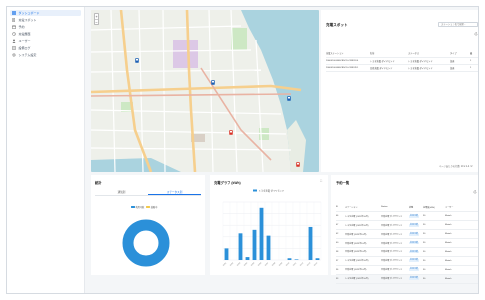 This screenshot has height=300, width=485. I want to click on x-tick-label: 10/03, so click(239, 264).